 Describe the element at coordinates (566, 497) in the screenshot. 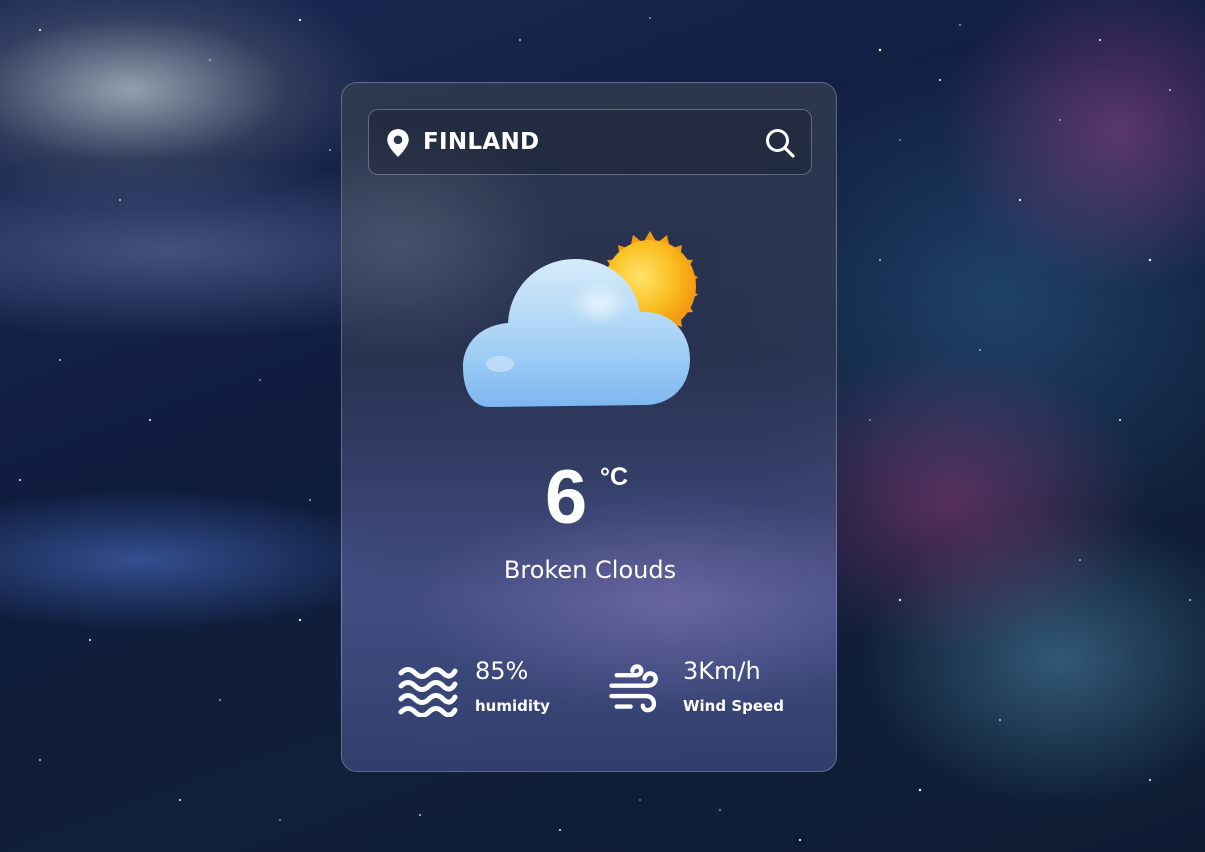

I see `temperature-value: 6` at that location.